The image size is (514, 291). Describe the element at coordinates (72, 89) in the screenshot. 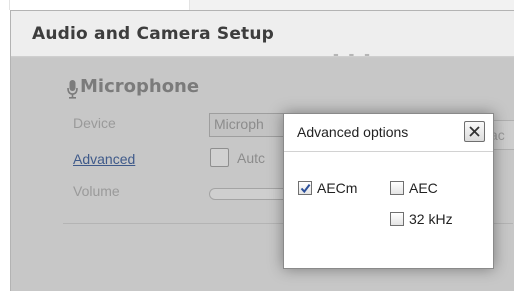

I see `microphone-icon` at that location.